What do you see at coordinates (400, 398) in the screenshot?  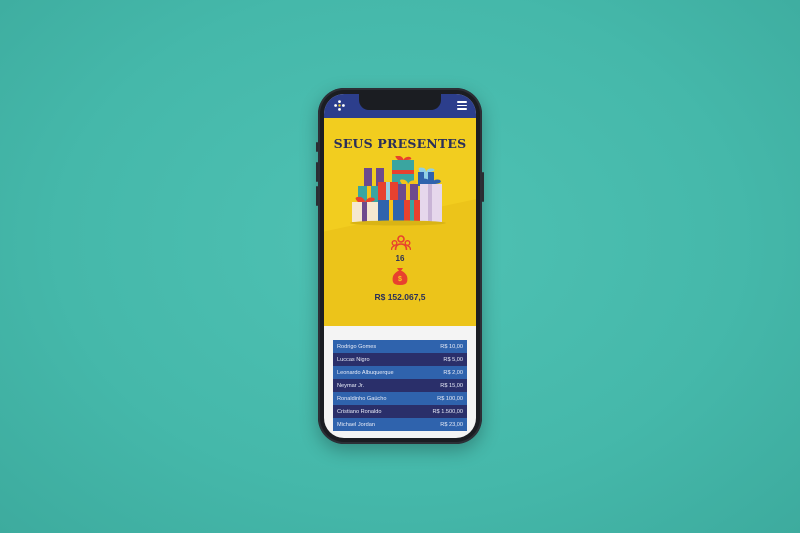 I see `list-item: Ronaldinho Gaúcho R$ 100,00` at bounding box center [400, 398].